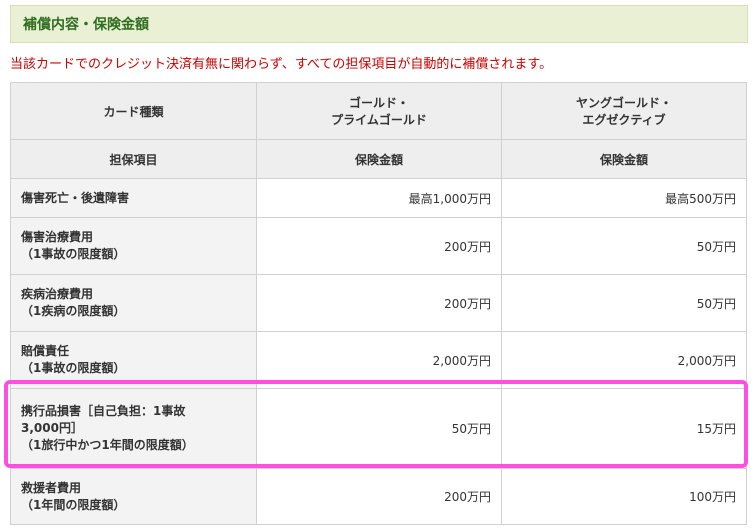 This screenshot has width=754, height=528. I want to click on subheader-gold-amount: 保険金額, so click(379, 159).